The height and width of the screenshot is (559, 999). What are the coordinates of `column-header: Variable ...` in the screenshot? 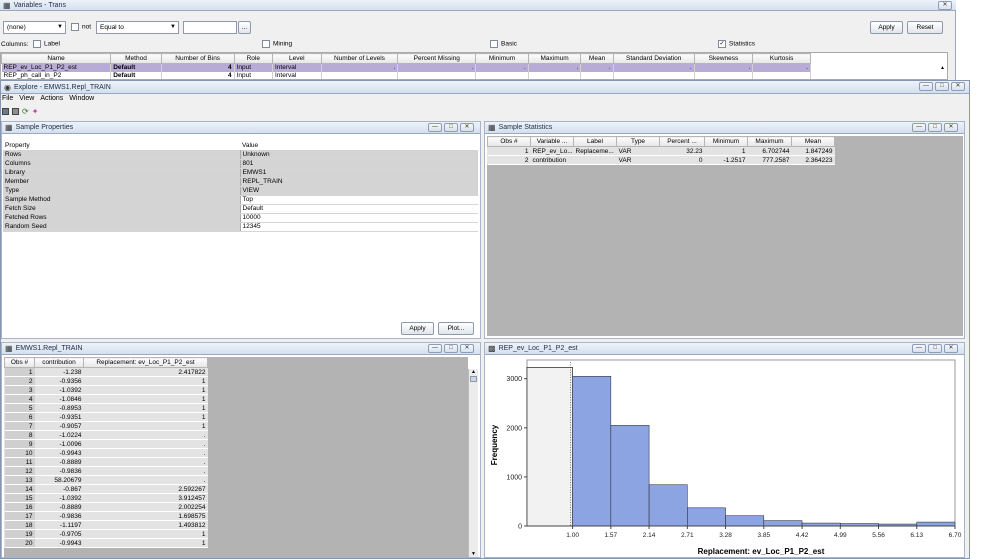 It's located at (552, 141).